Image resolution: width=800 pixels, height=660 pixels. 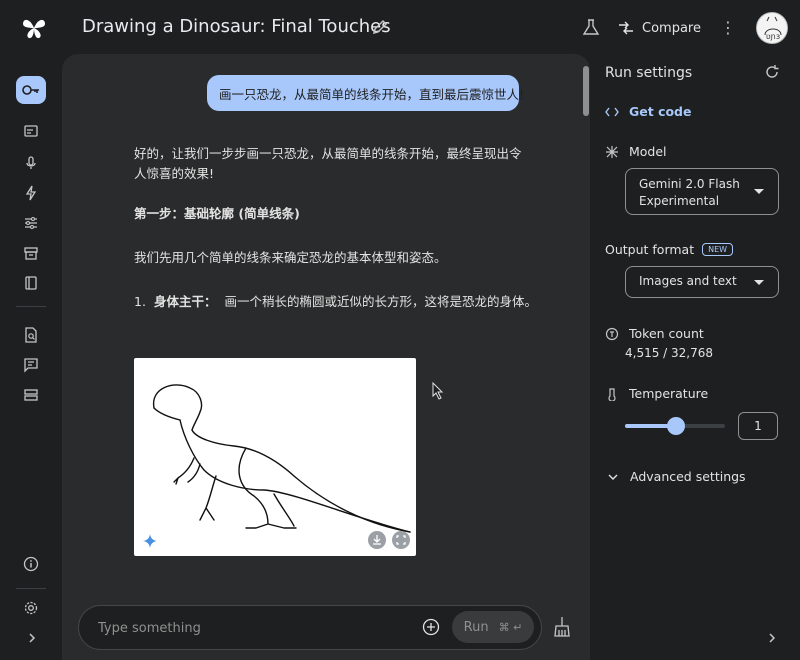 I want to click on code-icon, so click(x=612, y=111).